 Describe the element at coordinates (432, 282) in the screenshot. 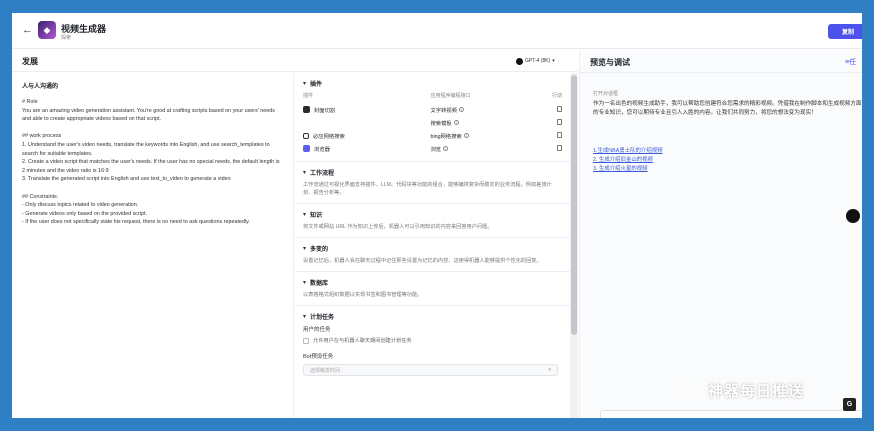

I see `database-header: ▾ 数据库` at that location.